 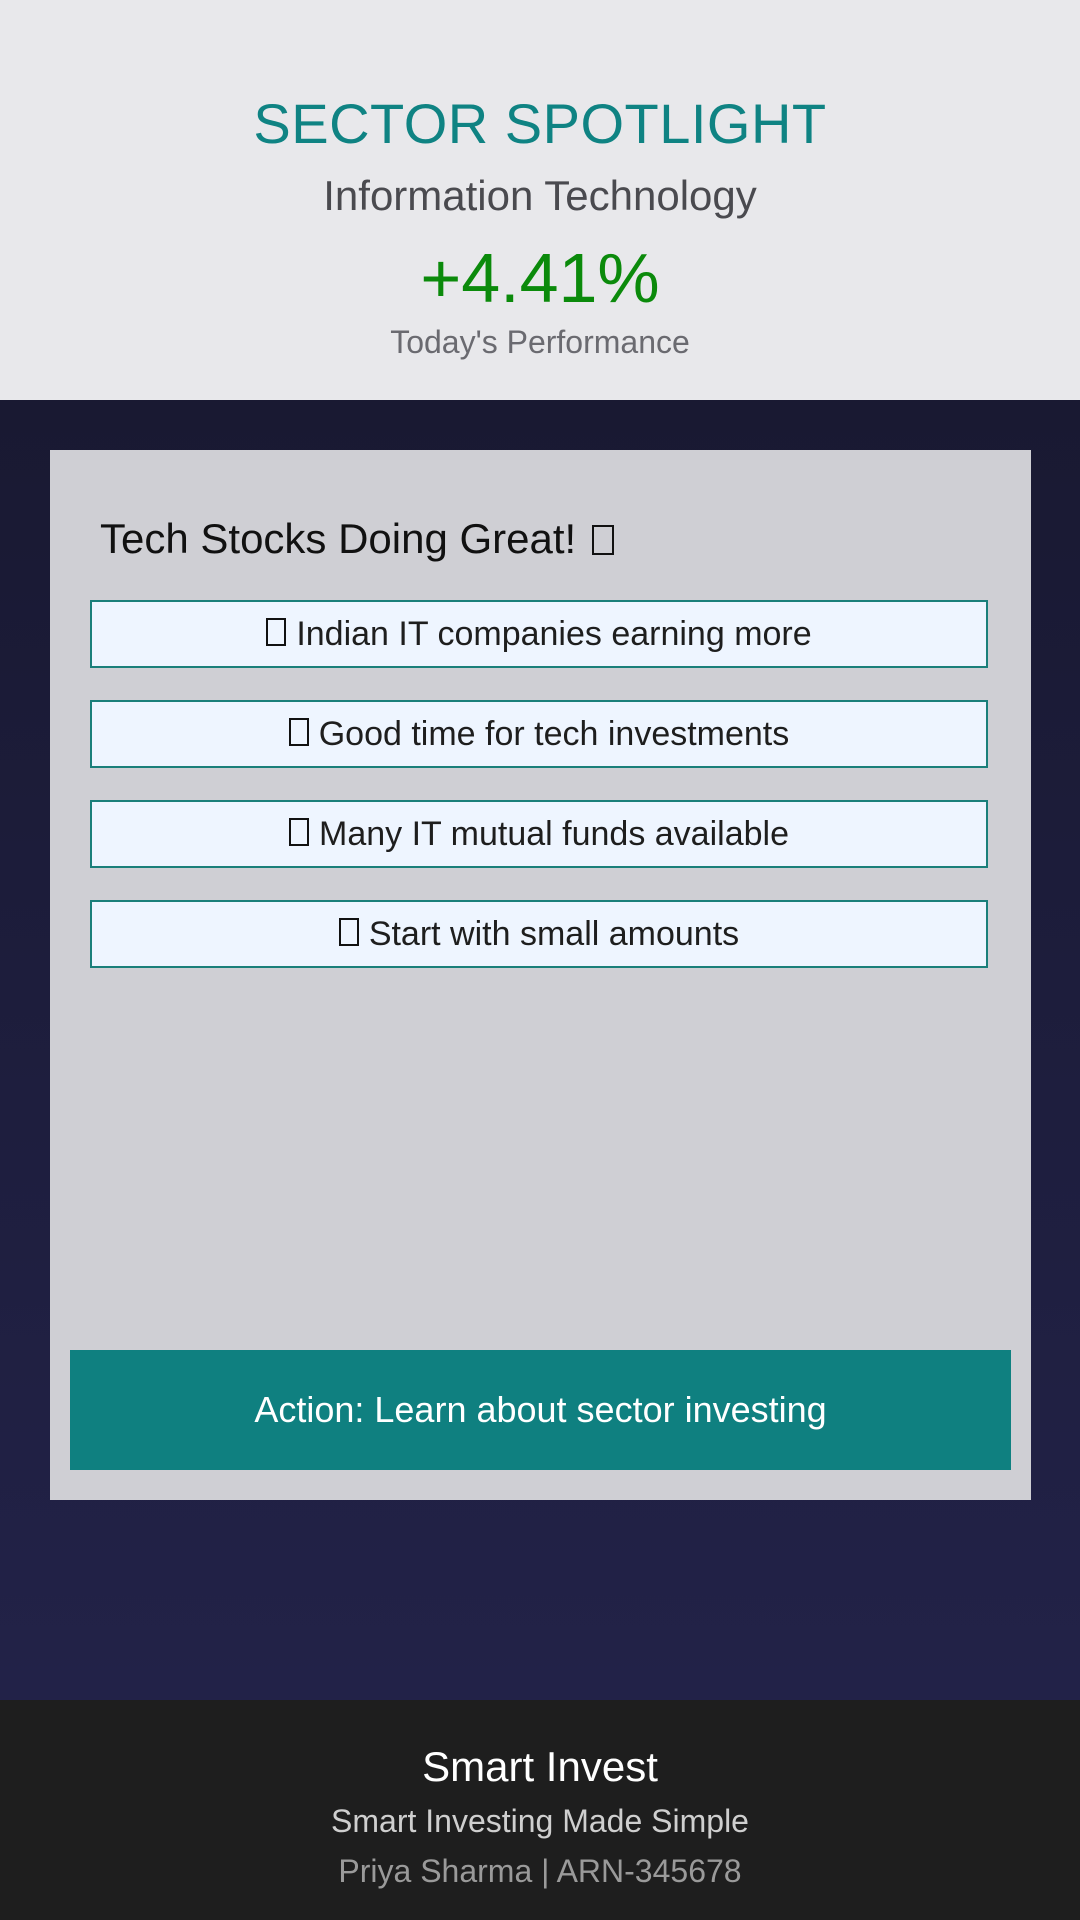 I want to click on brand-tagline: Smart Investing Made Simple, so click(x=540, y=1821).